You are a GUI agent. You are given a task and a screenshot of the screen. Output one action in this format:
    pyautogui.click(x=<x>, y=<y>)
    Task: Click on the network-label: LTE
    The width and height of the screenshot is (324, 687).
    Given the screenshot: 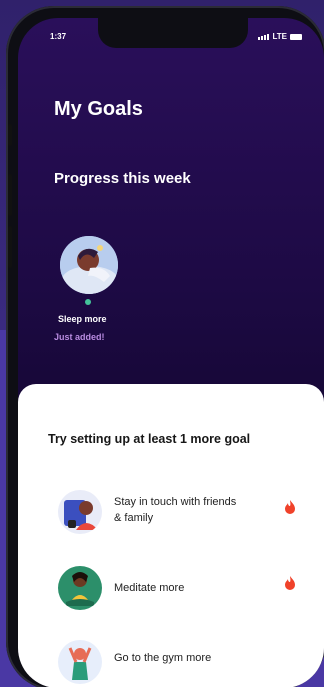 What is the action you would take?
    pyautogui.click(x=279, y=36)
    